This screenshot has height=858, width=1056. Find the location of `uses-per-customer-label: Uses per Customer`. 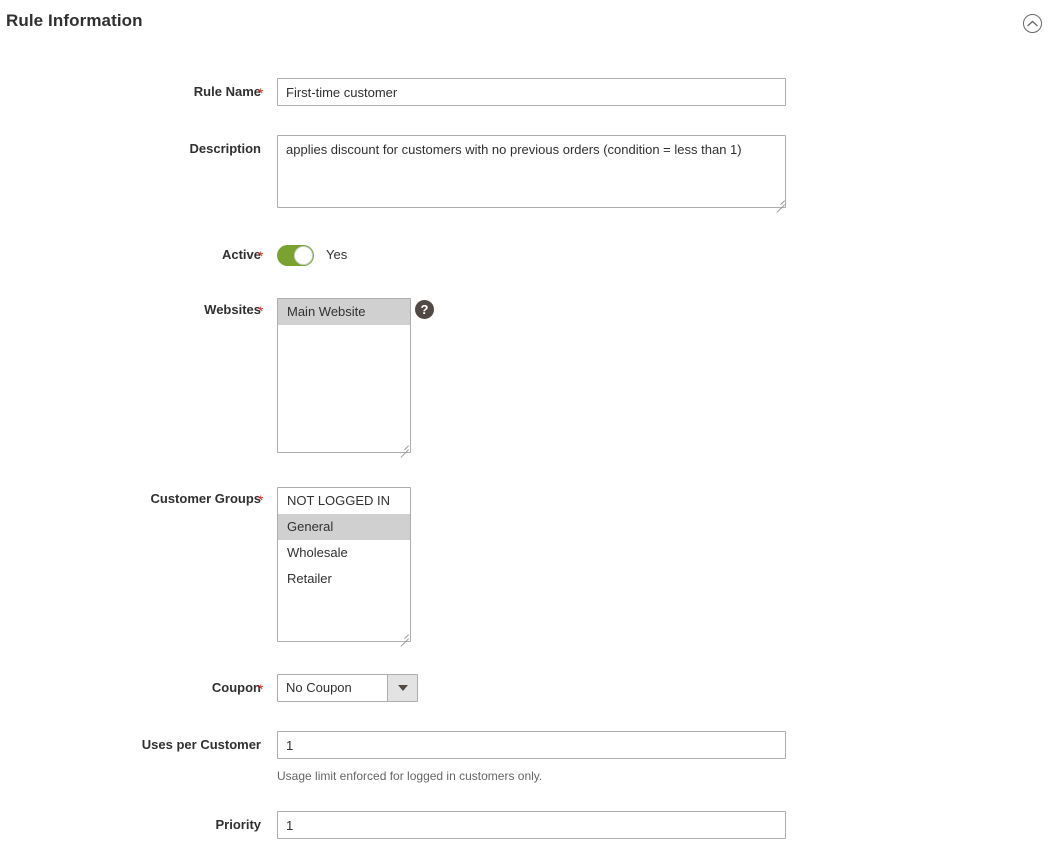

uses-per-customer-label: Uses per Customer is located at coordinates (201, 744).